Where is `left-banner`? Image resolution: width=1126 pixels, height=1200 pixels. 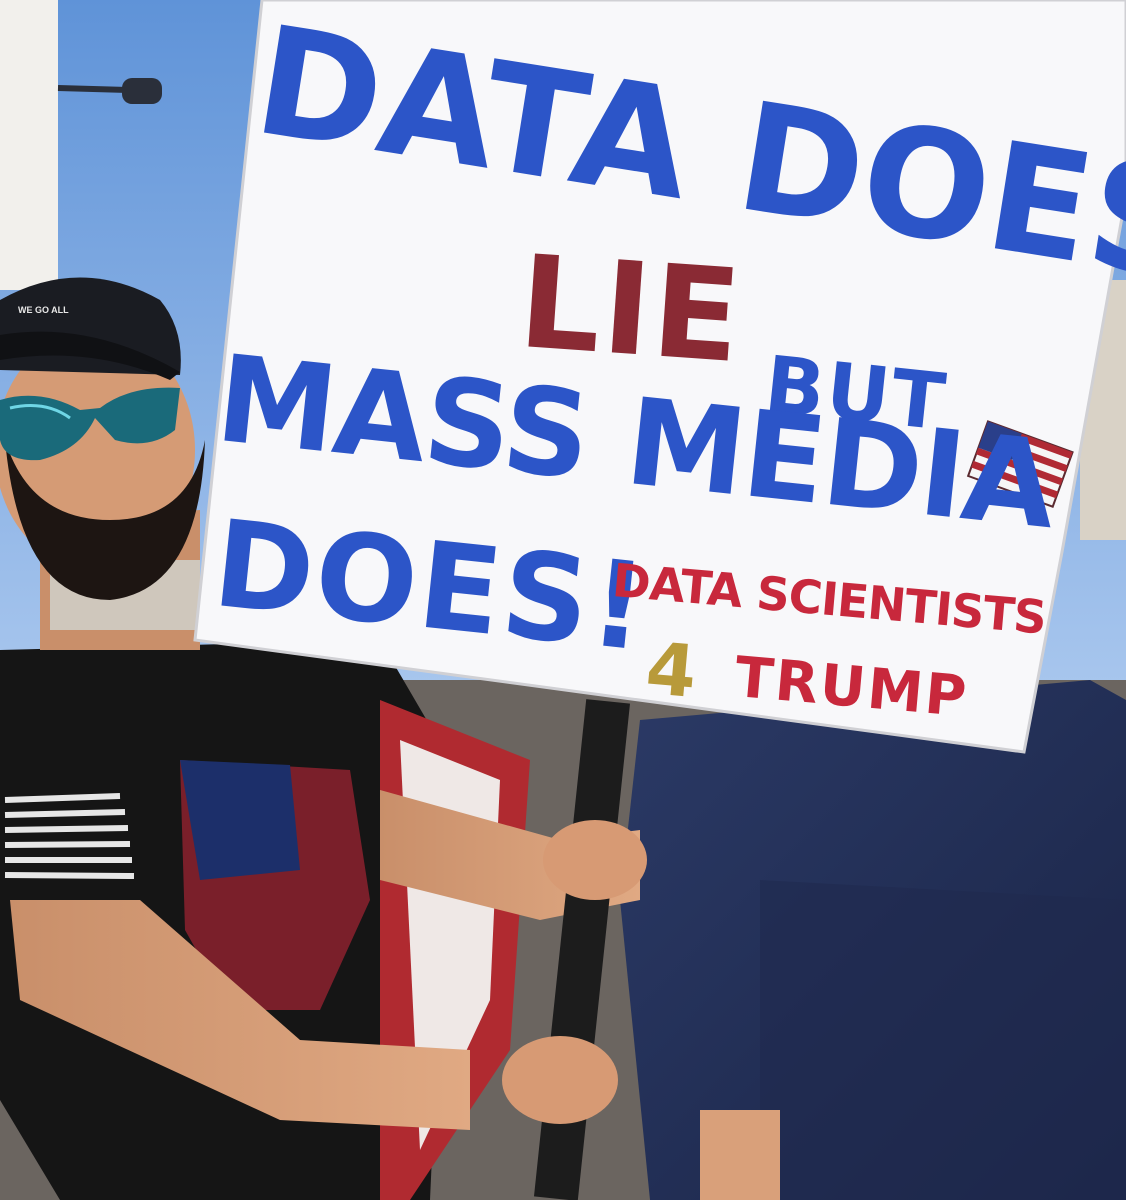 left-banner is located at coordinates (29, 145).